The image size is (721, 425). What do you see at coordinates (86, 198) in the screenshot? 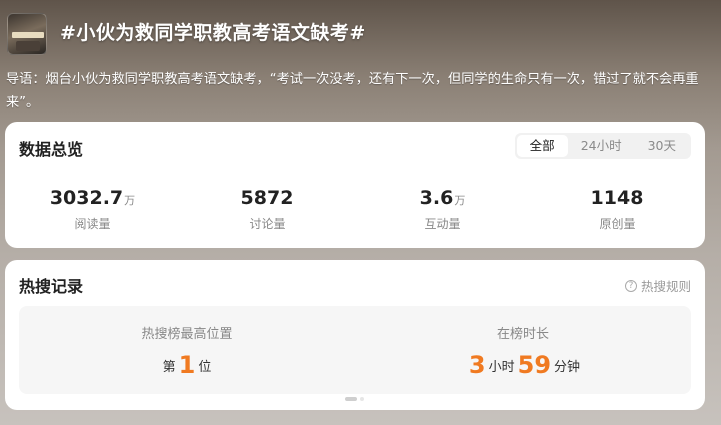
I see `stat-number: 3032.7` at bounding box center [86, 198].